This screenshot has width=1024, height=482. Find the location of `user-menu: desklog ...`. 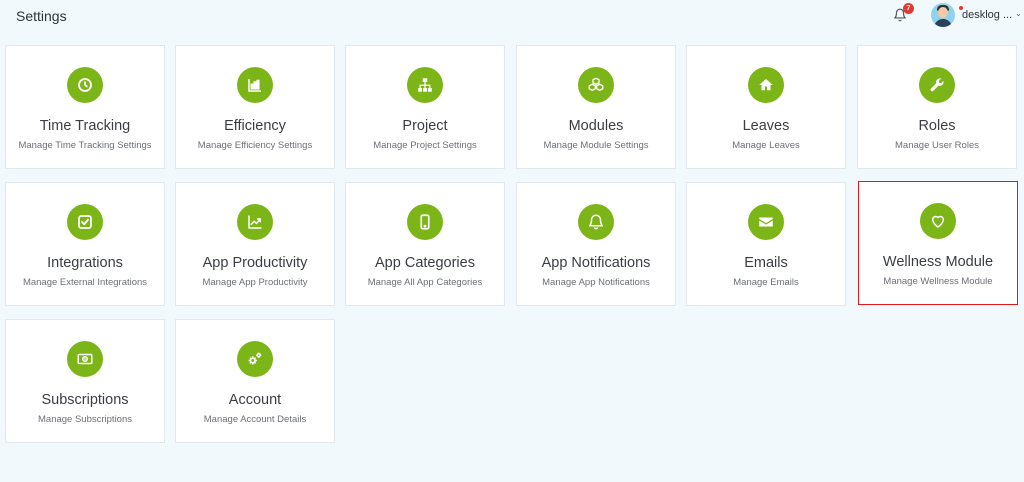

user-menu: desklog ... is located at coordinates (976, 15).